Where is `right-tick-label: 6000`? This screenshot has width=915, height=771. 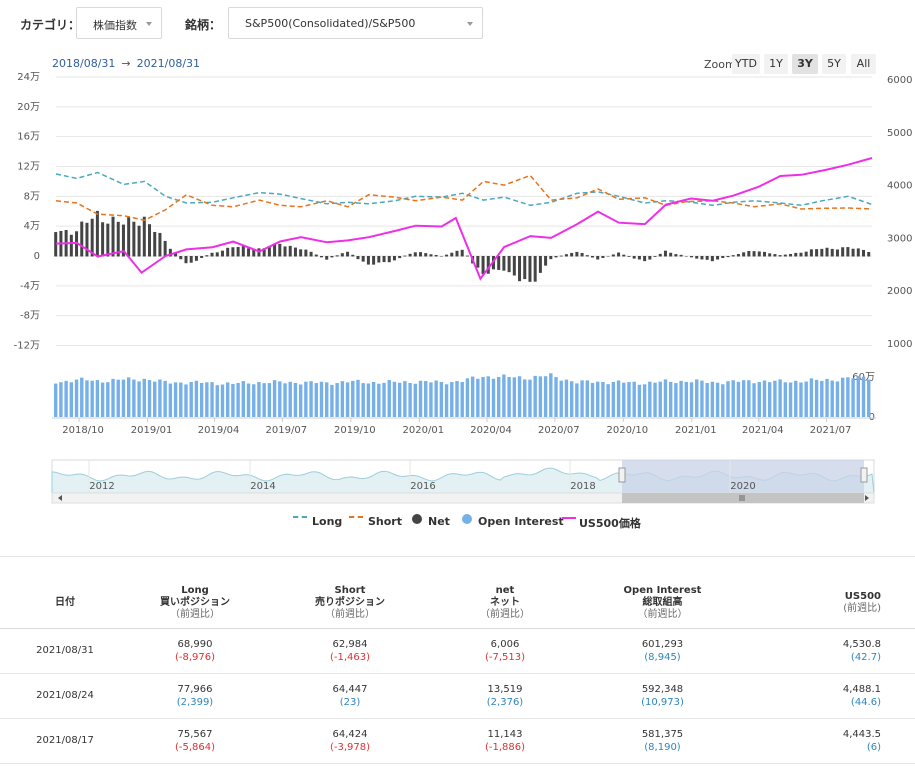
right-tick-label: 6000 is located at coordinates (899, 80).